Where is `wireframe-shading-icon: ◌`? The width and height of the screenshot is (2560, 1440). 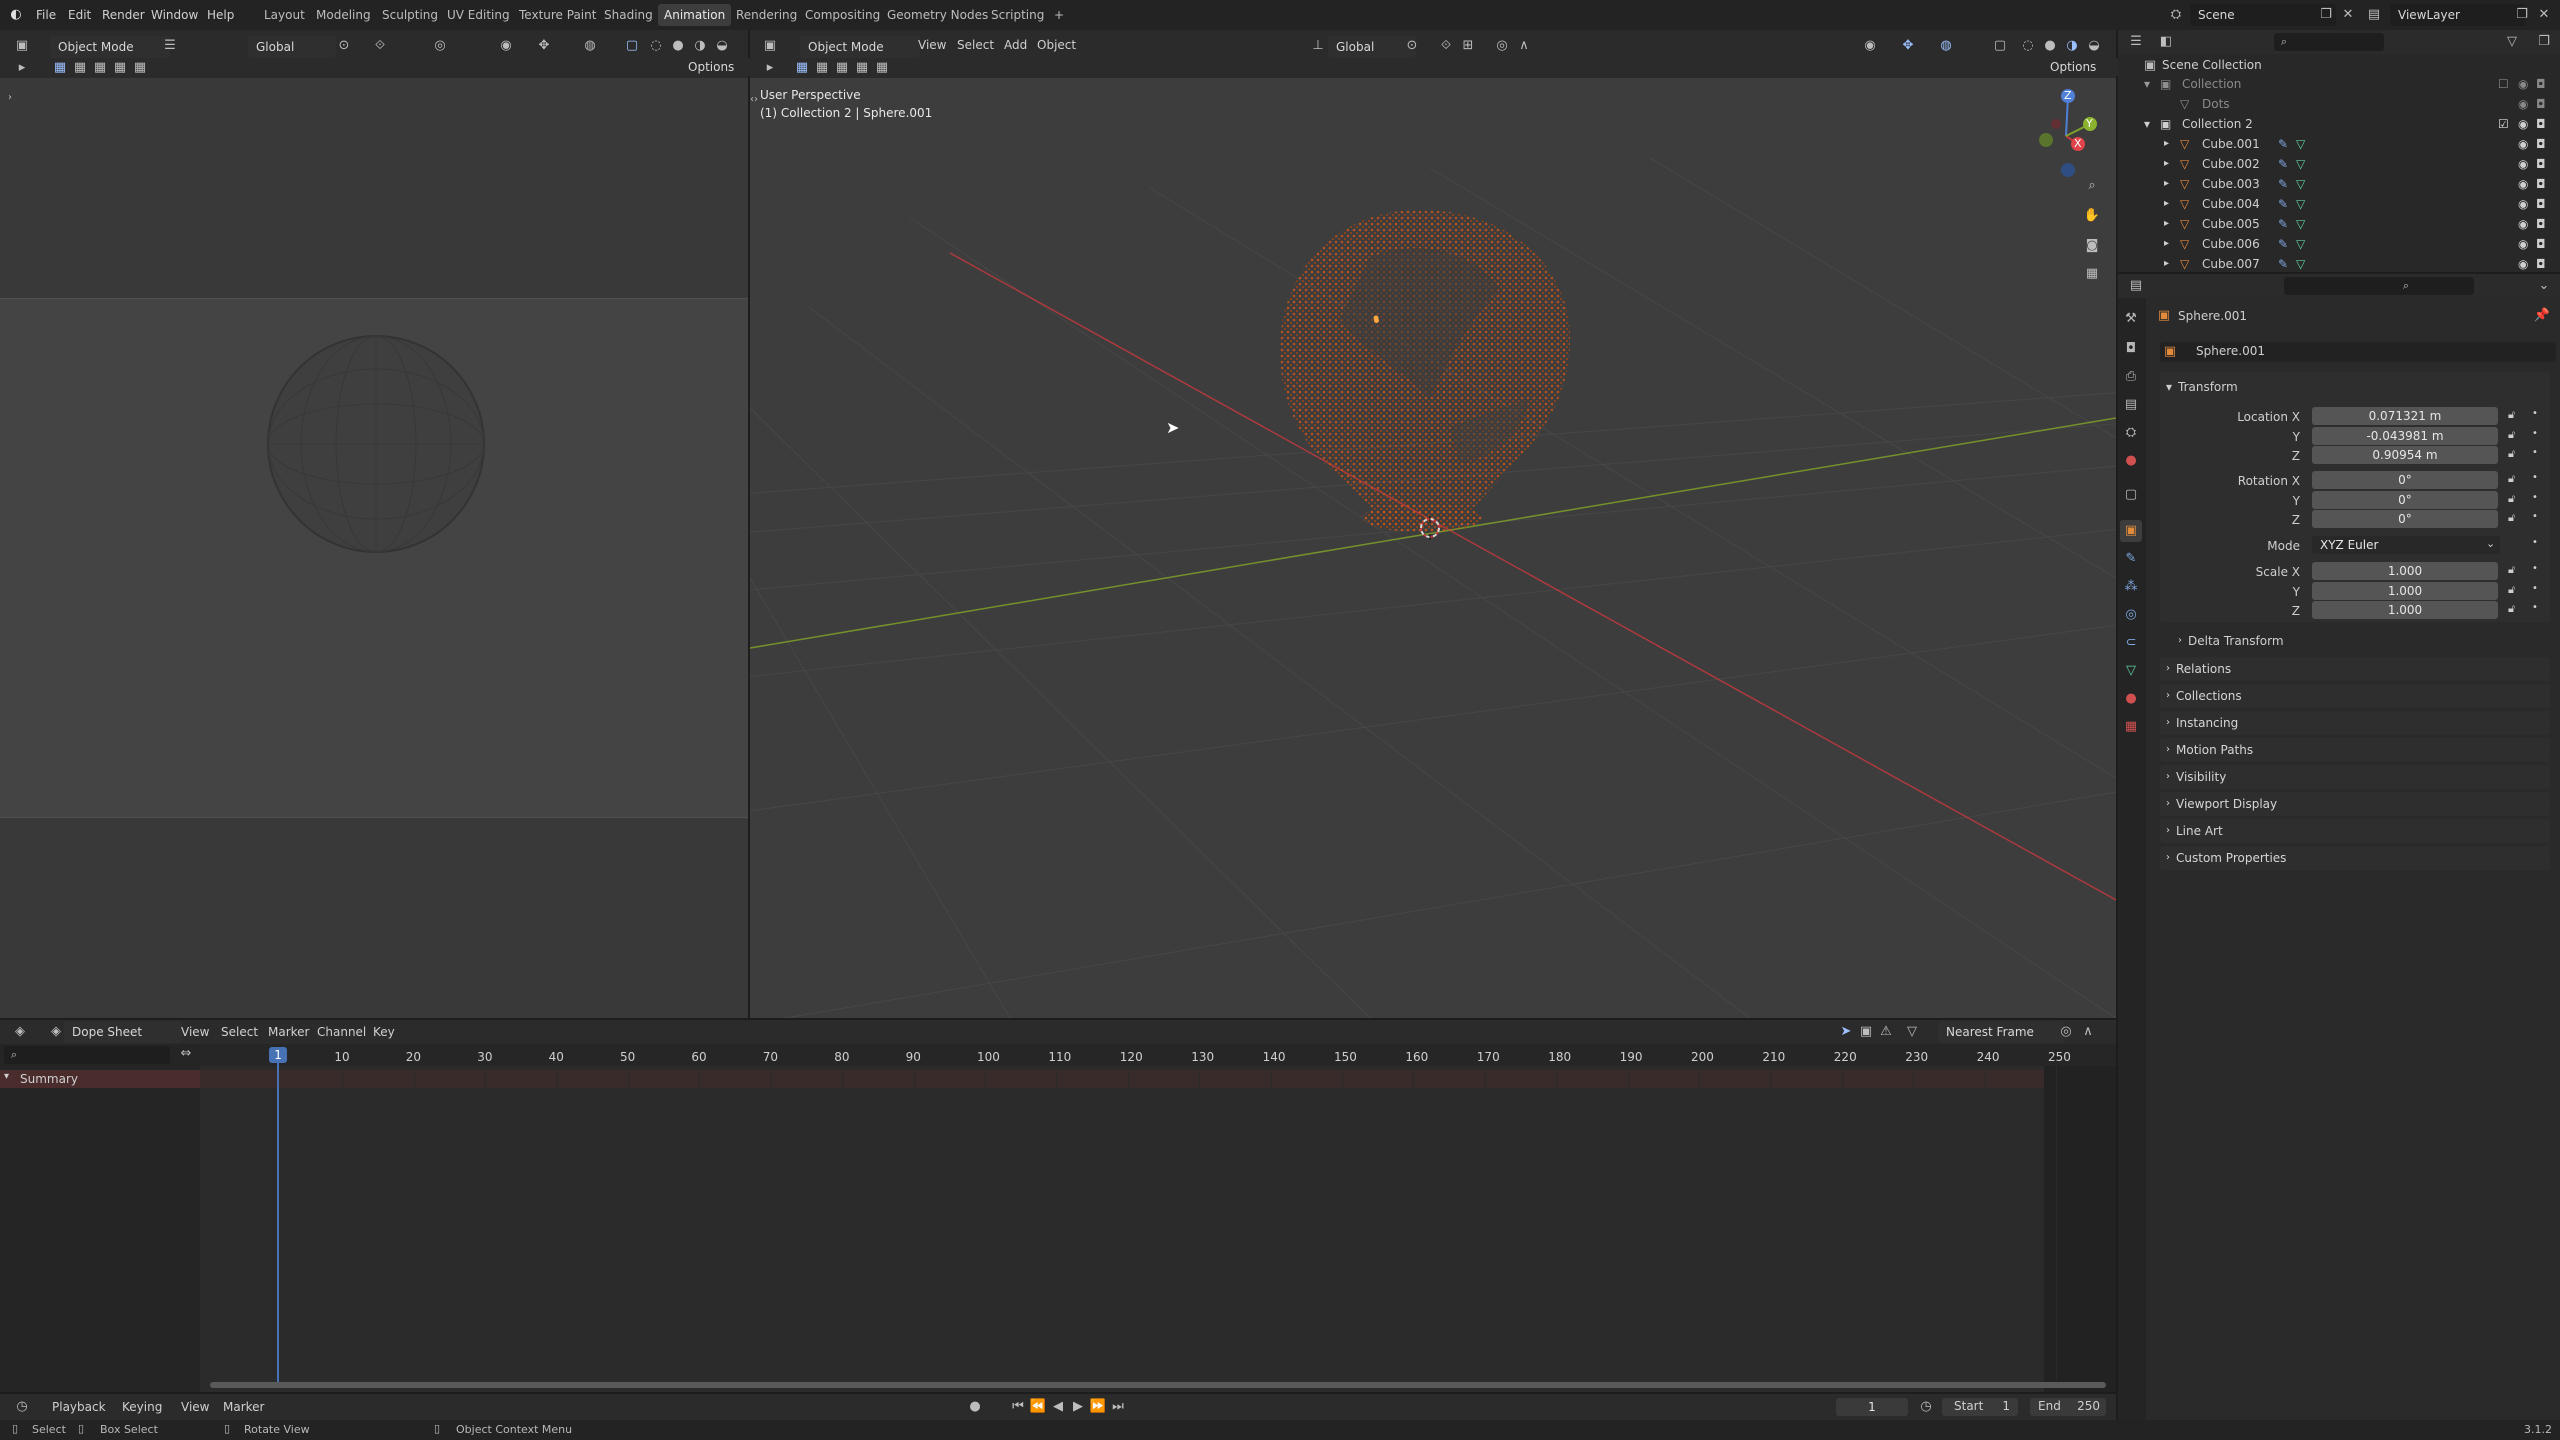
wireframe-shading-icon: ◌ is located at coordinates (2028, 46).